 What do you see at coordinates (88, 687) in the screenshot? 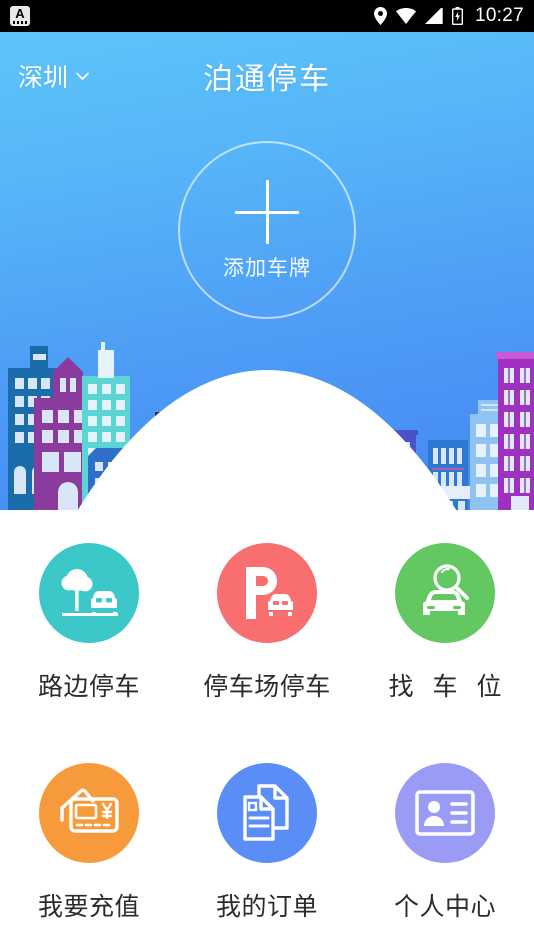
I see `menu-item-label: 路边停车` at bounding box center [88, 687].